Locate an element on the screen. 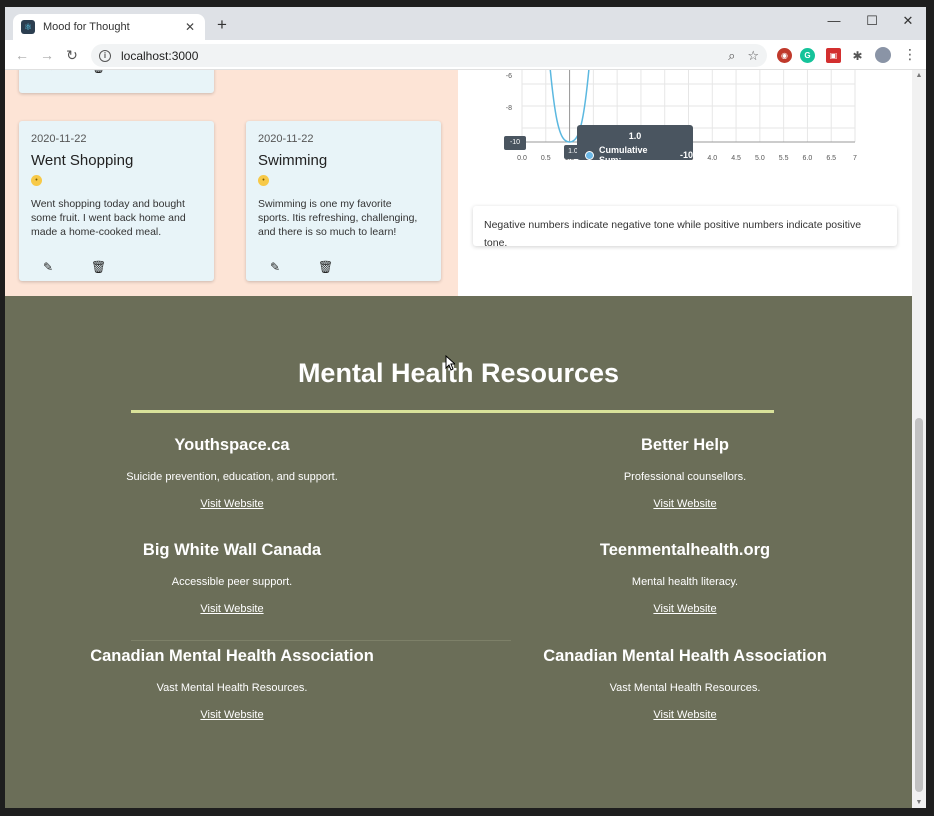  page-scrollbar: ▲ ▼ is located at coordinates (919, 439).